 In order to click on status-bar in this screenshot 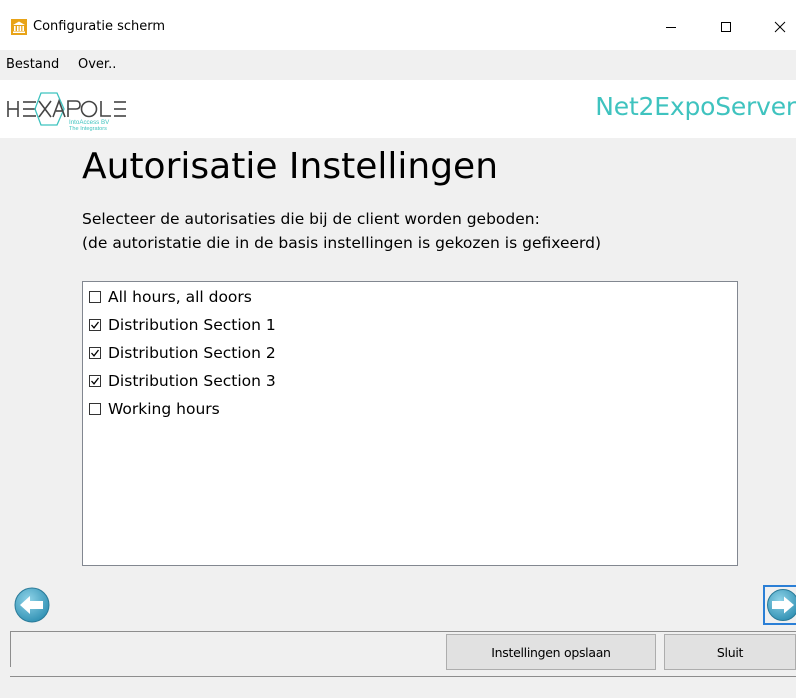, I will do `click(403, 687)`.